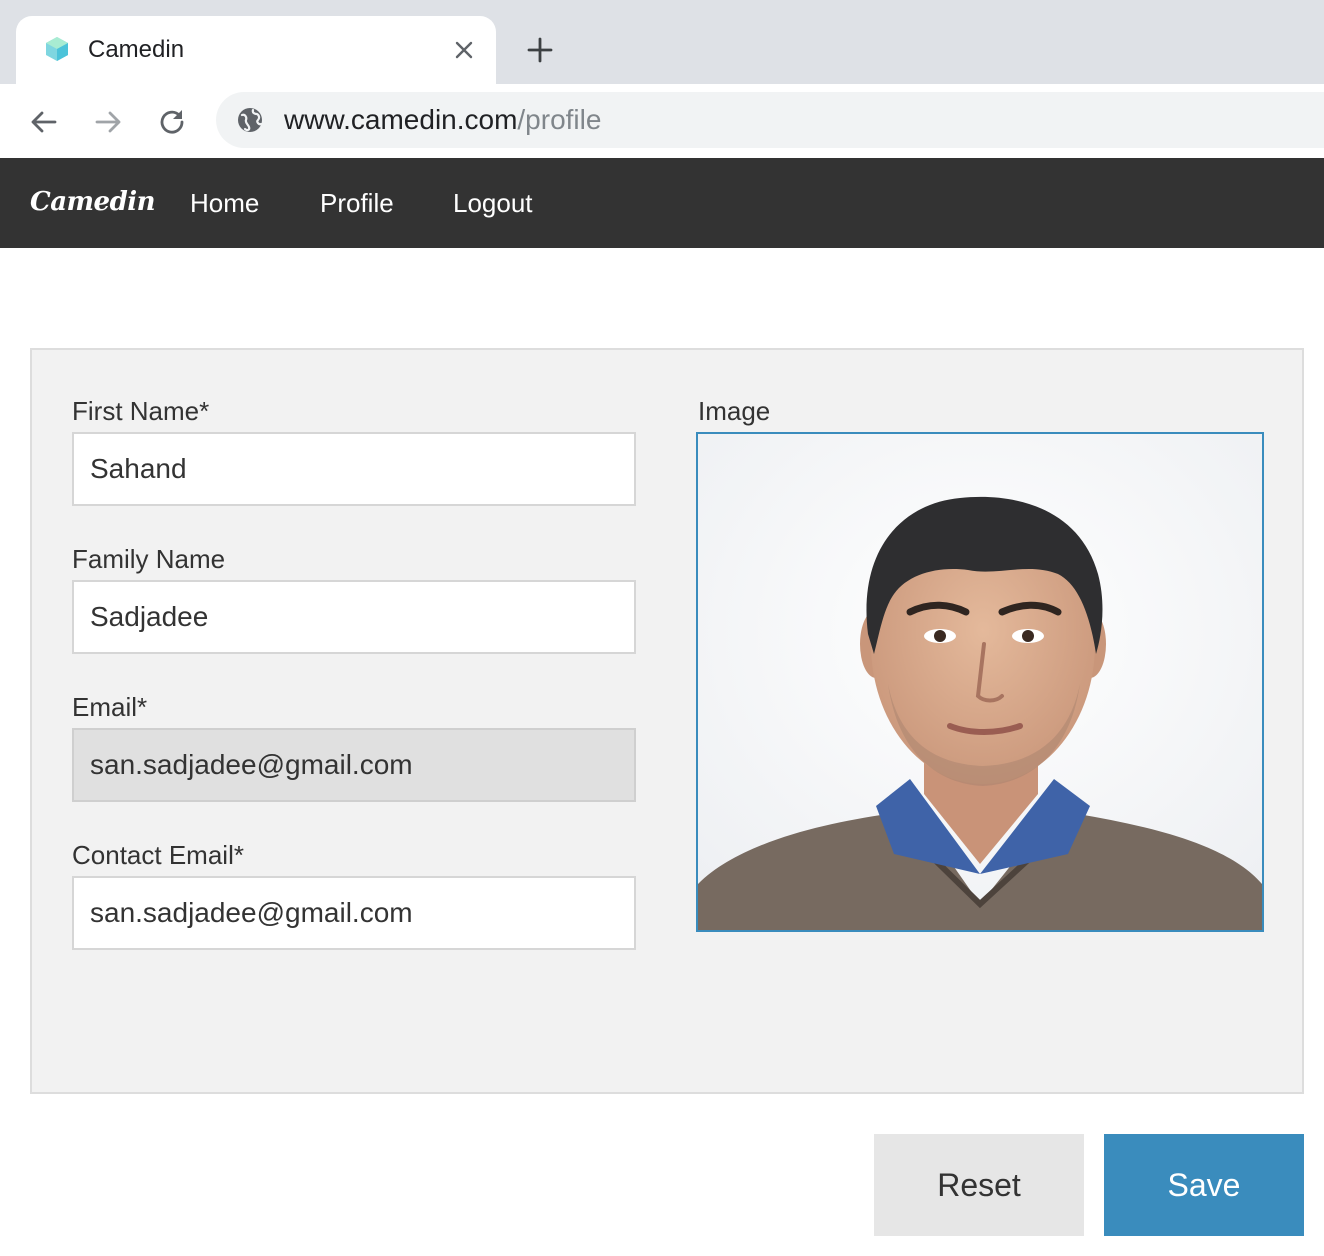  What do you see at coordinates (141, 411) in the screenshot?
I see `first-name-label: First Name*` at bounding box center [141, 411].